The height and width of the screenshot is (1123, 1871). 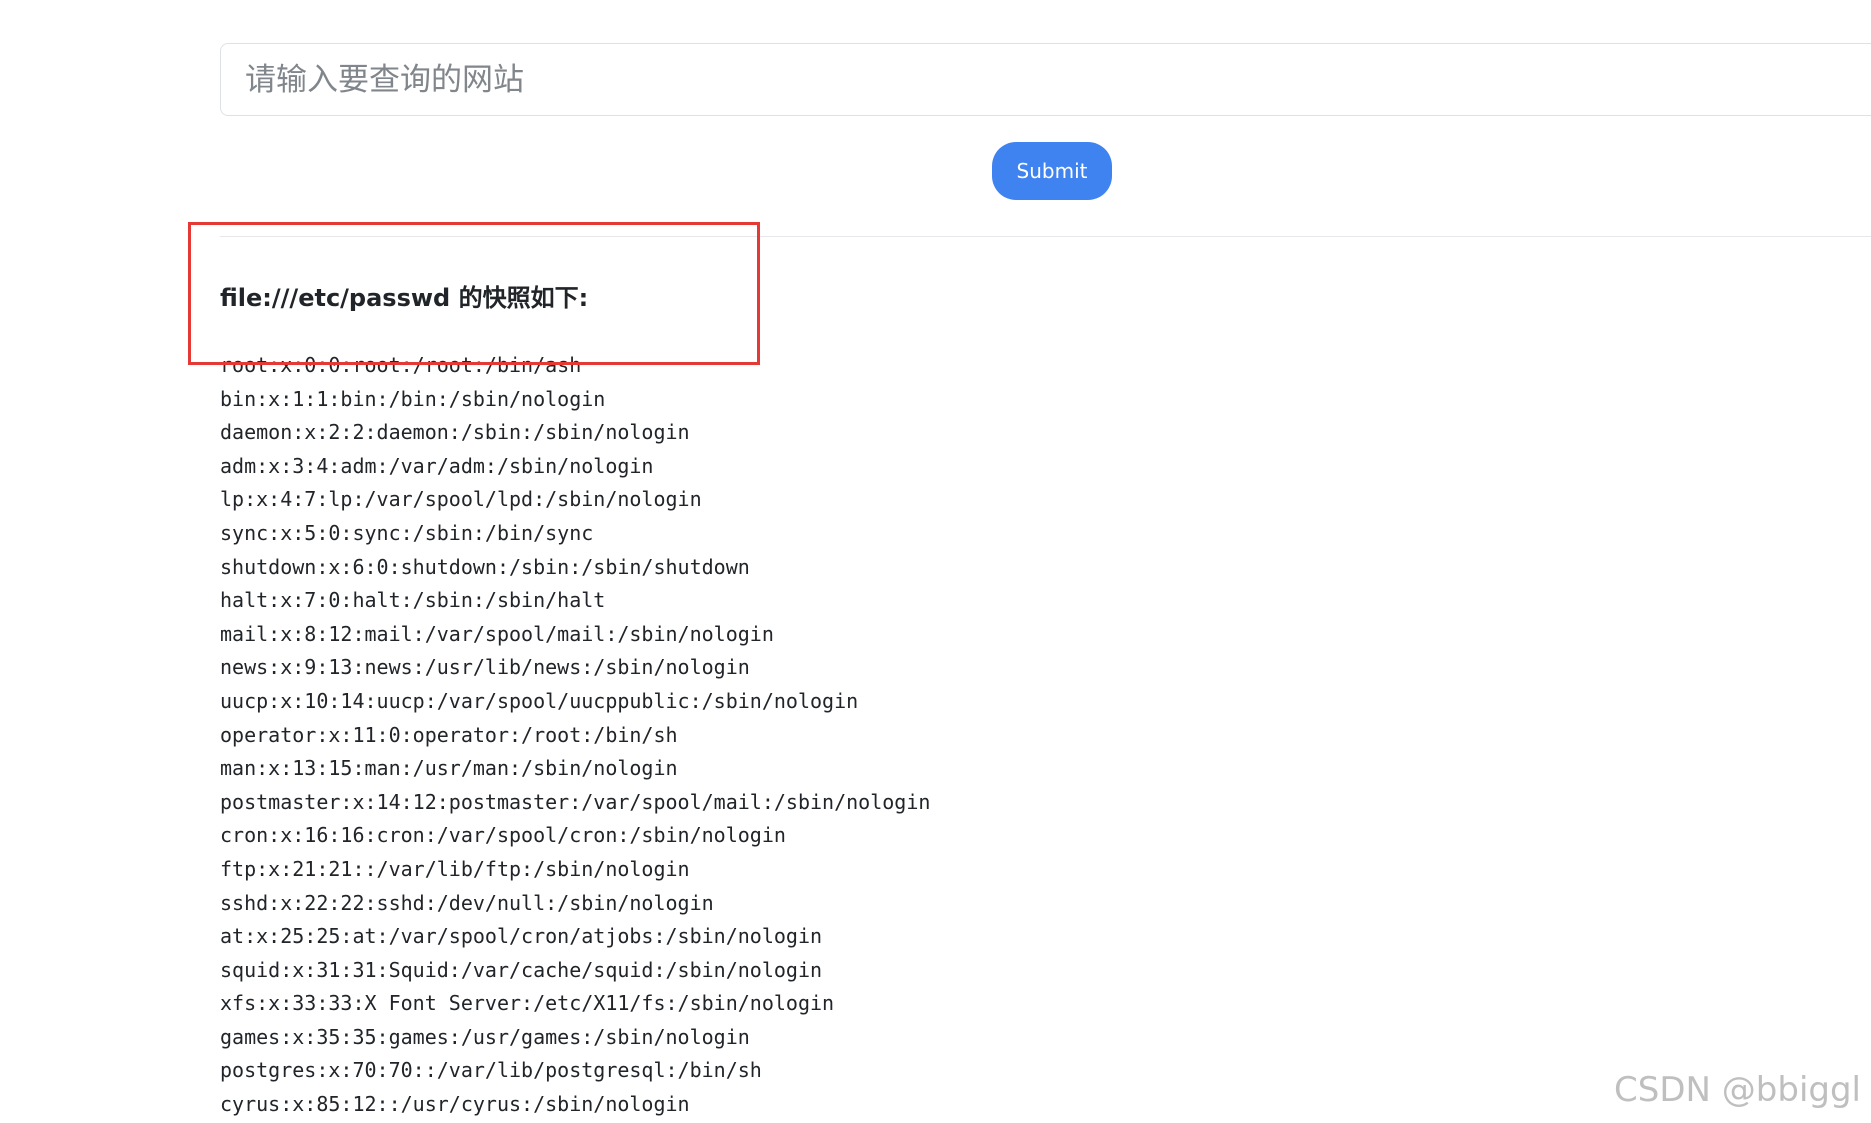 What do you see at coordinates (455, 1104) in the screenshot?
I see `passwd-line: cyrus:x:85:12::/usr/cyrus:/sbin/nologin` at bounding box center [455, 1104].